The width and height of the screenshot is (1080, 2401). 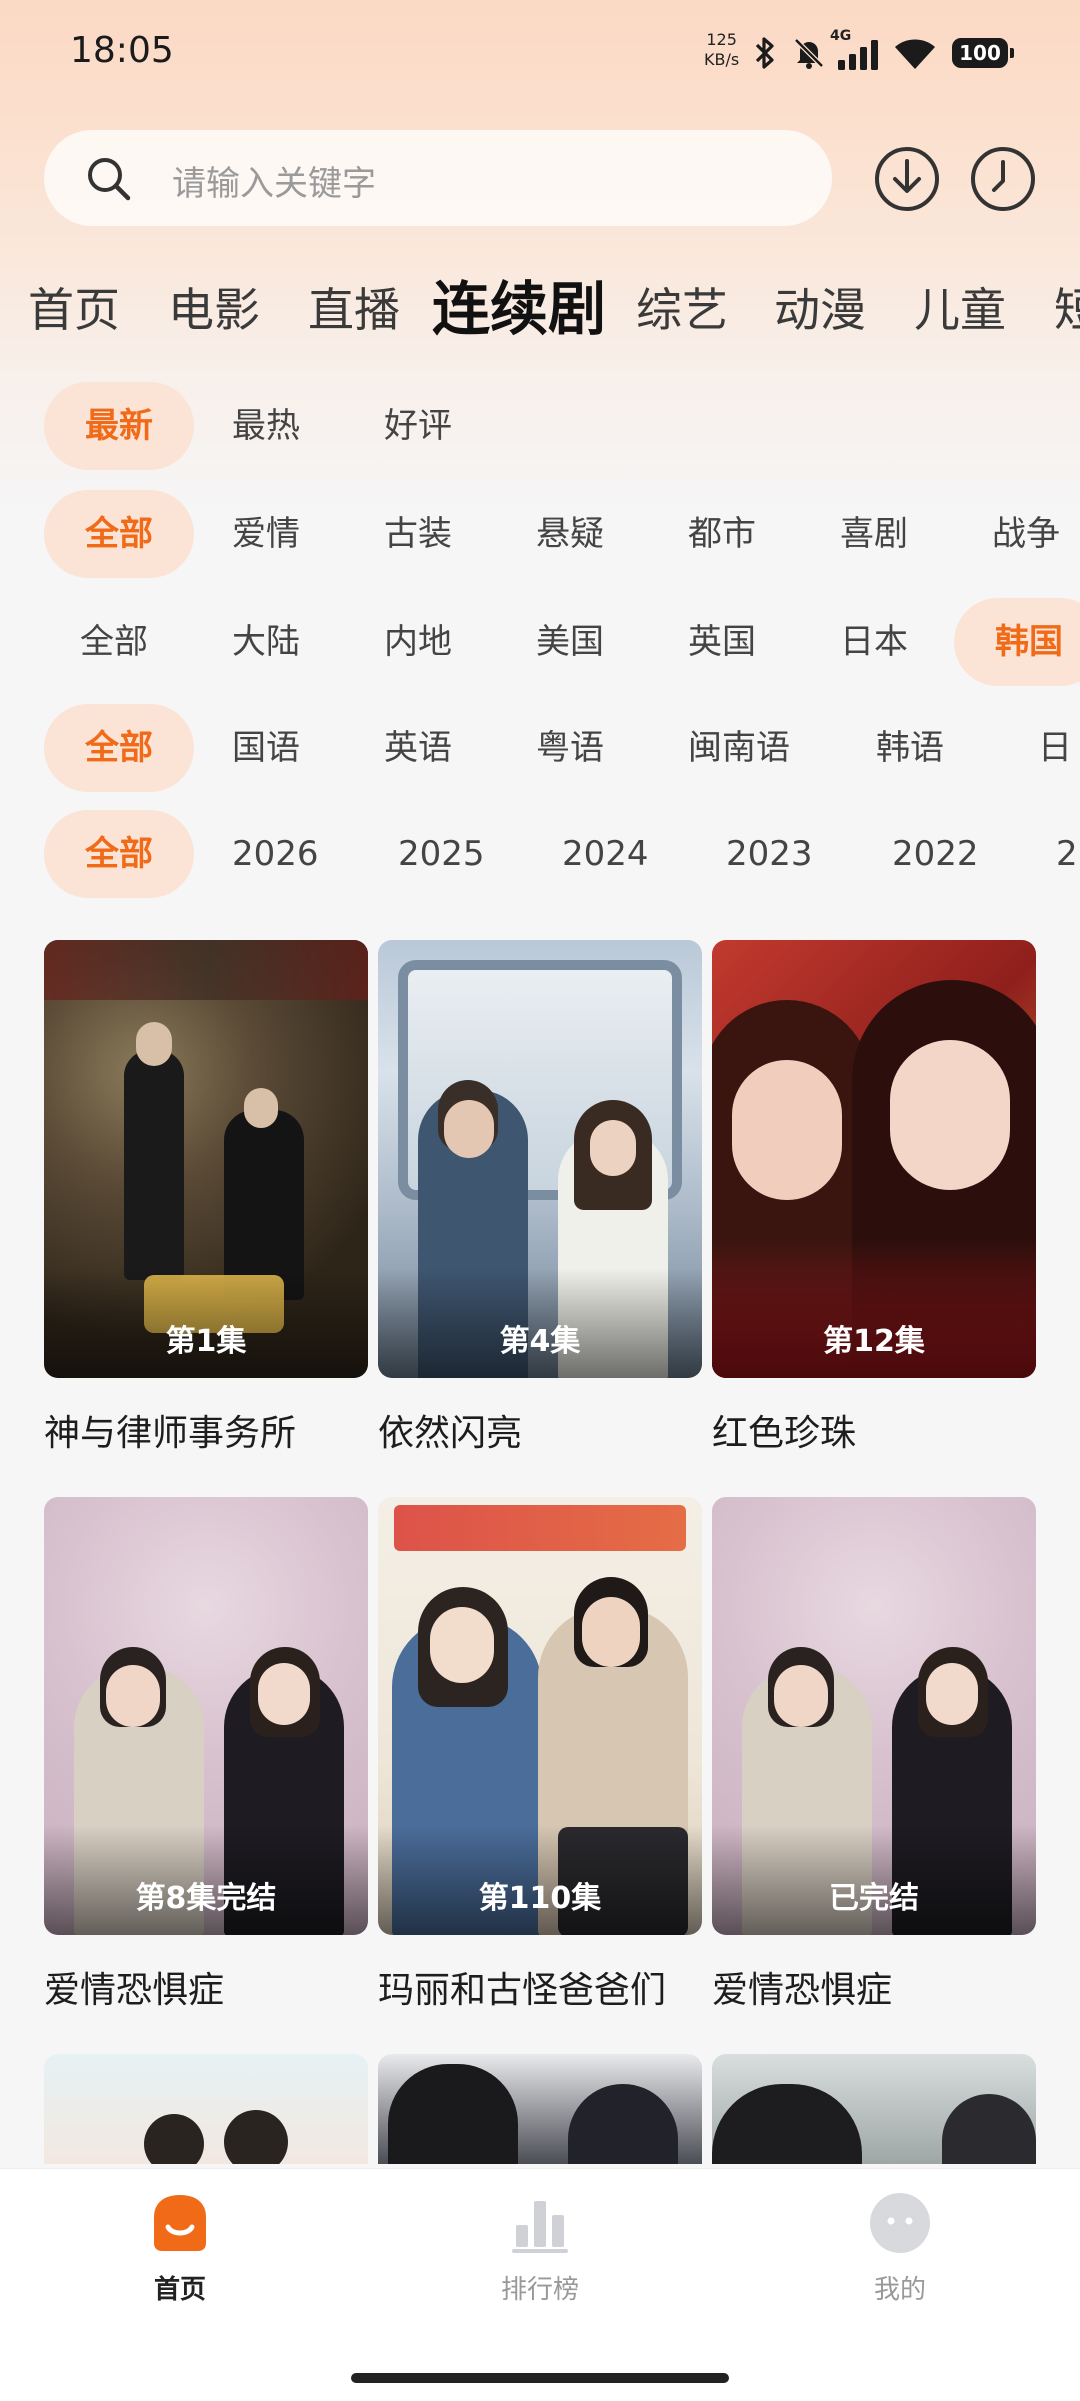 What do you see at coordinates (119, 748) in the screenshot?
I see `language-chip-all: 全部` at bounding box center [119, 748].